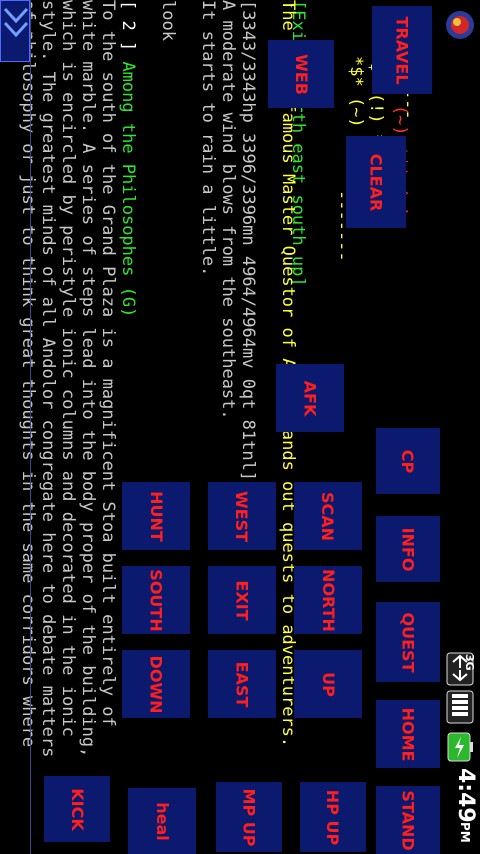  What do you see at coordinates (156, 684) in the screenshot?
I see `down-button: DOWN` at bounding box center [156, 684].